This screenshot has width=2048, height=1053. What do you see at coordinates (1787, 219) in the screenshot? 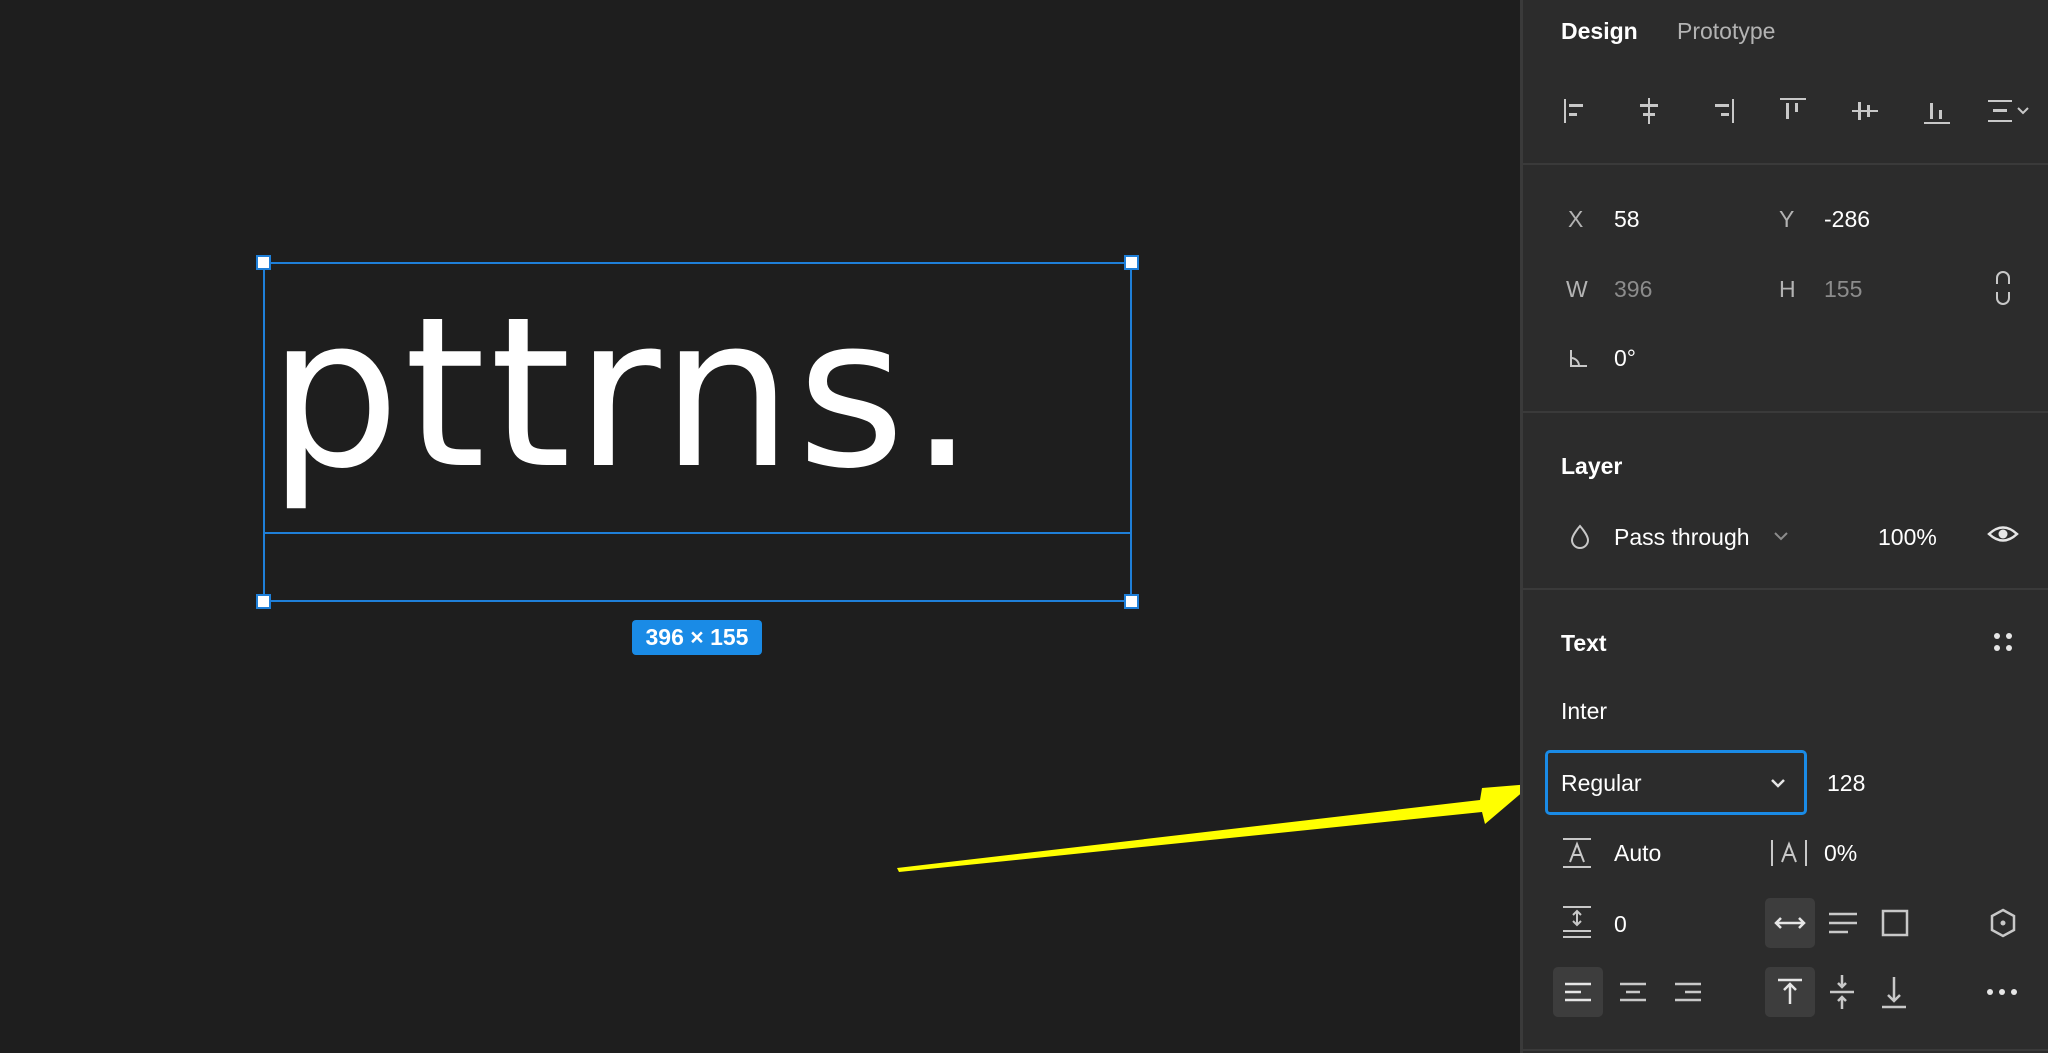
I see `y-label: Y` at bounding box center [1787, 219].